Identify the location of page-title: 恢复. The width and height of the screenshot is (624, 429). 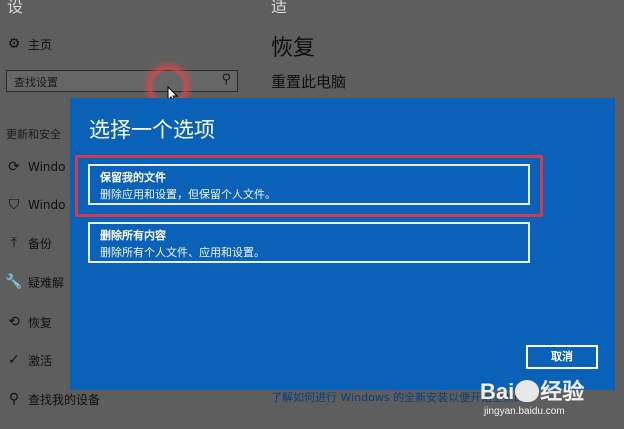
(293, 48).